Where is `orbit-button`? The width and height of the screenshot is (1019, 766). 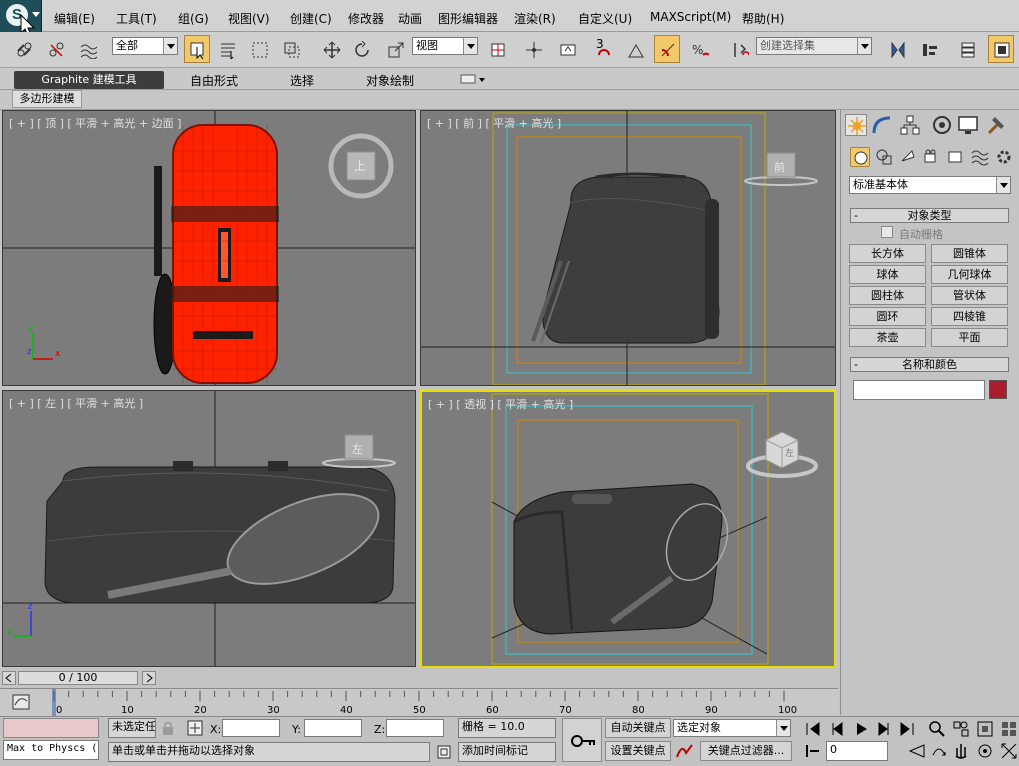 orbit-button is located at coordinates (986, 751).